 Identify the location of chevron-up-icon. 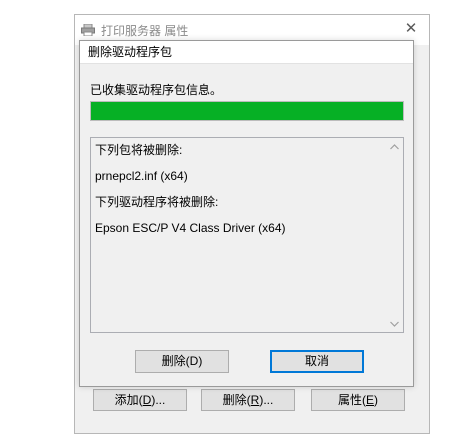
(394, 146).